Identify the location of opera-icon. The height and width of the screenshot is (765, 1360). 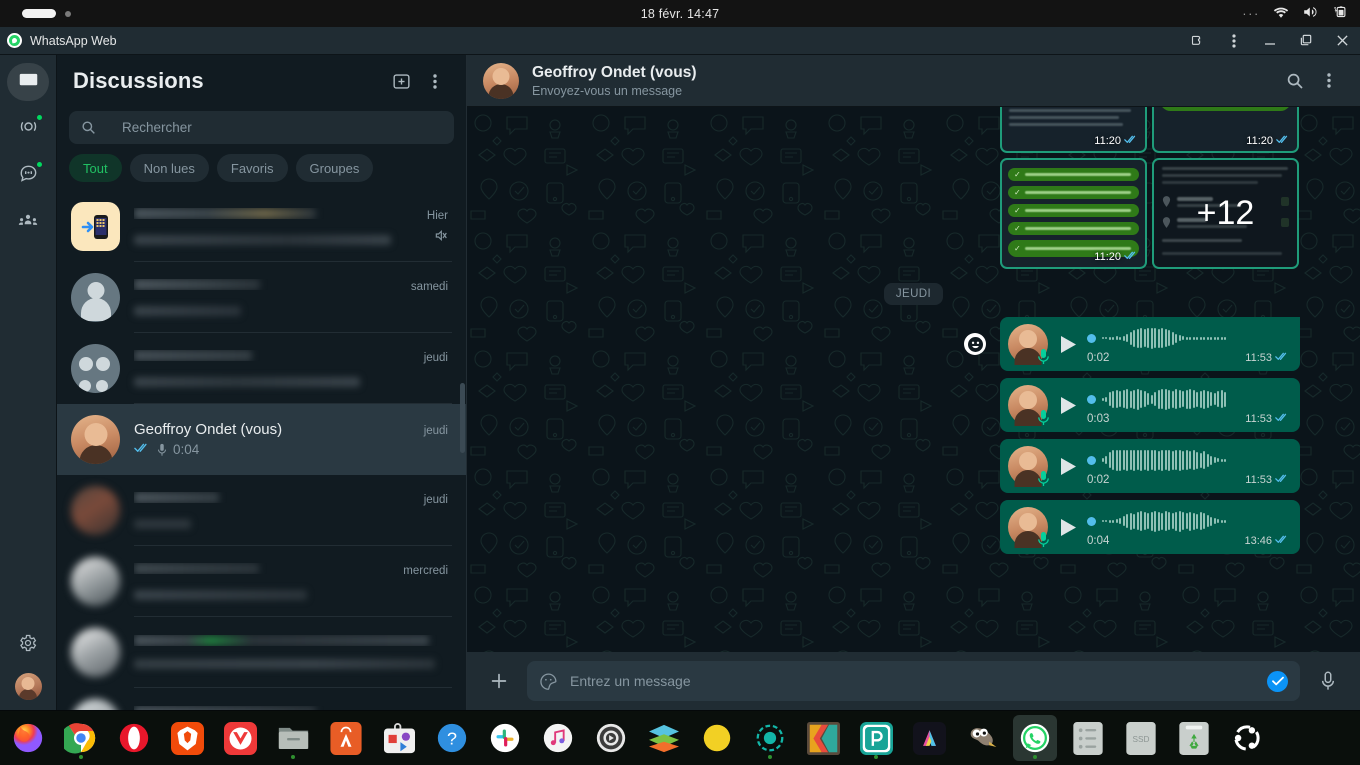
(134, 738).